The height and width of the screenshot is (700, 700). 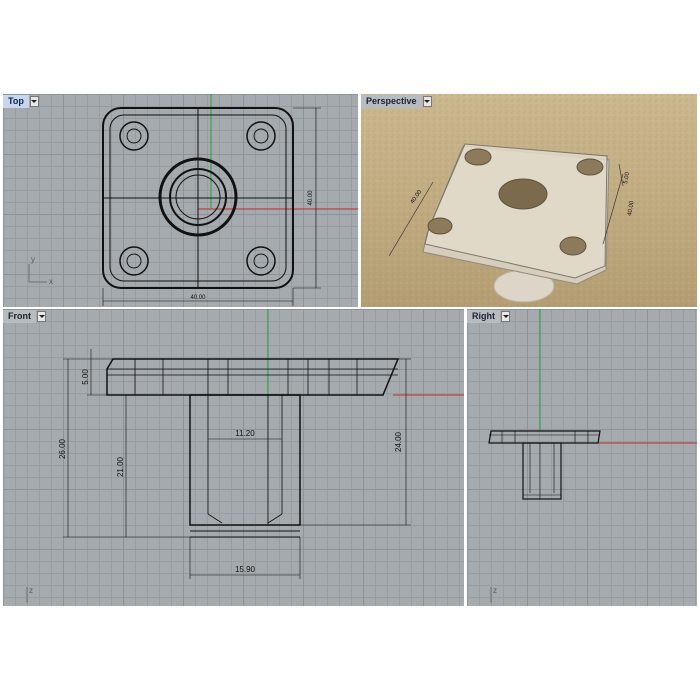 I want to click on top-dim-width: 40.00, so click(x=198, y=298).